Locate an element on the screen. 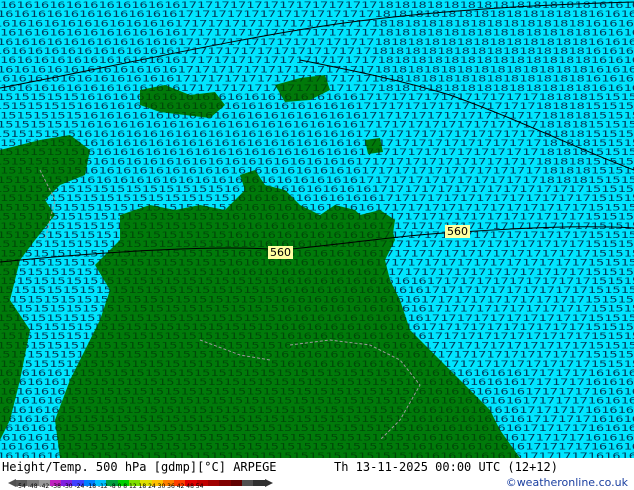 Image resolution: width=634 pixels, height=490 pixels. credit-text: ©weatheronline.co.uk is located at coordinates (566, 482).